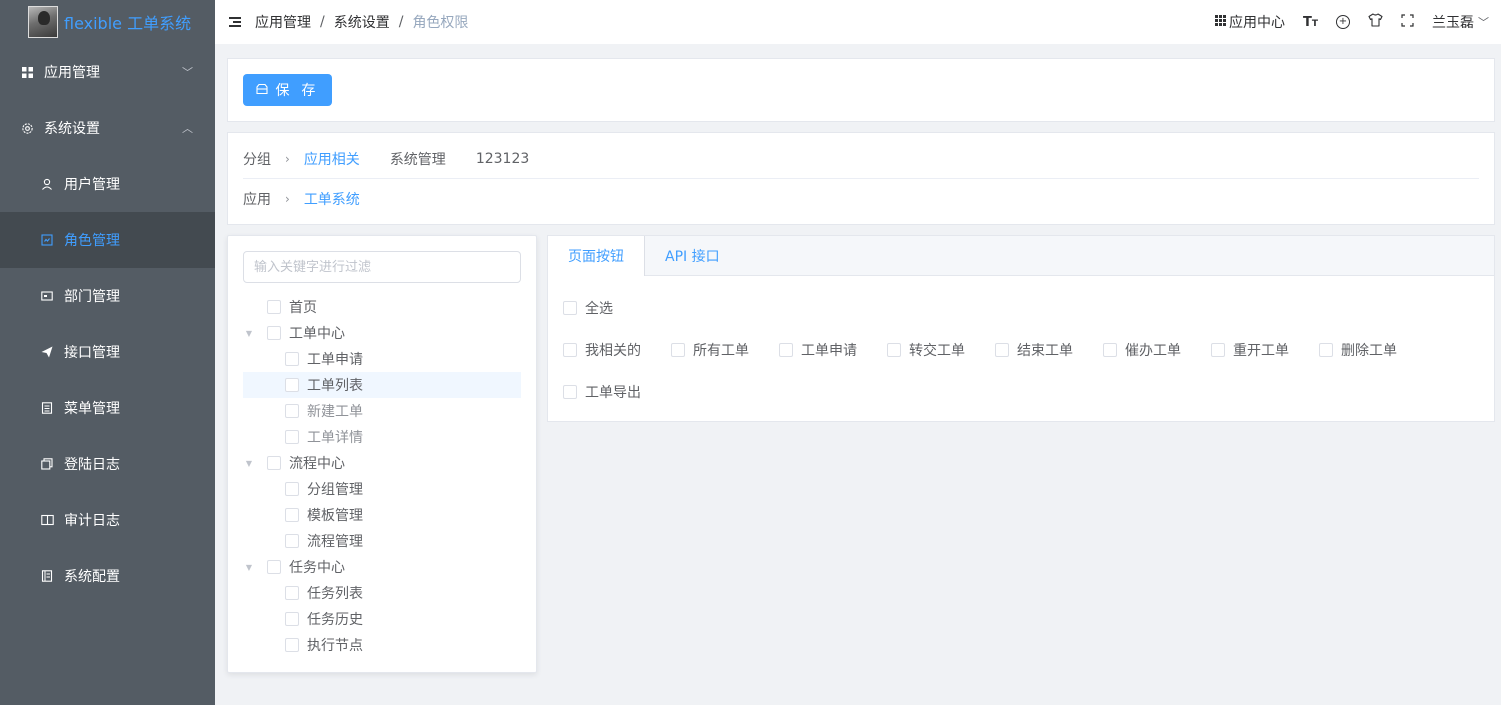  I want to click on tab-page-buttons: 页面按钮, so click(596, 256).